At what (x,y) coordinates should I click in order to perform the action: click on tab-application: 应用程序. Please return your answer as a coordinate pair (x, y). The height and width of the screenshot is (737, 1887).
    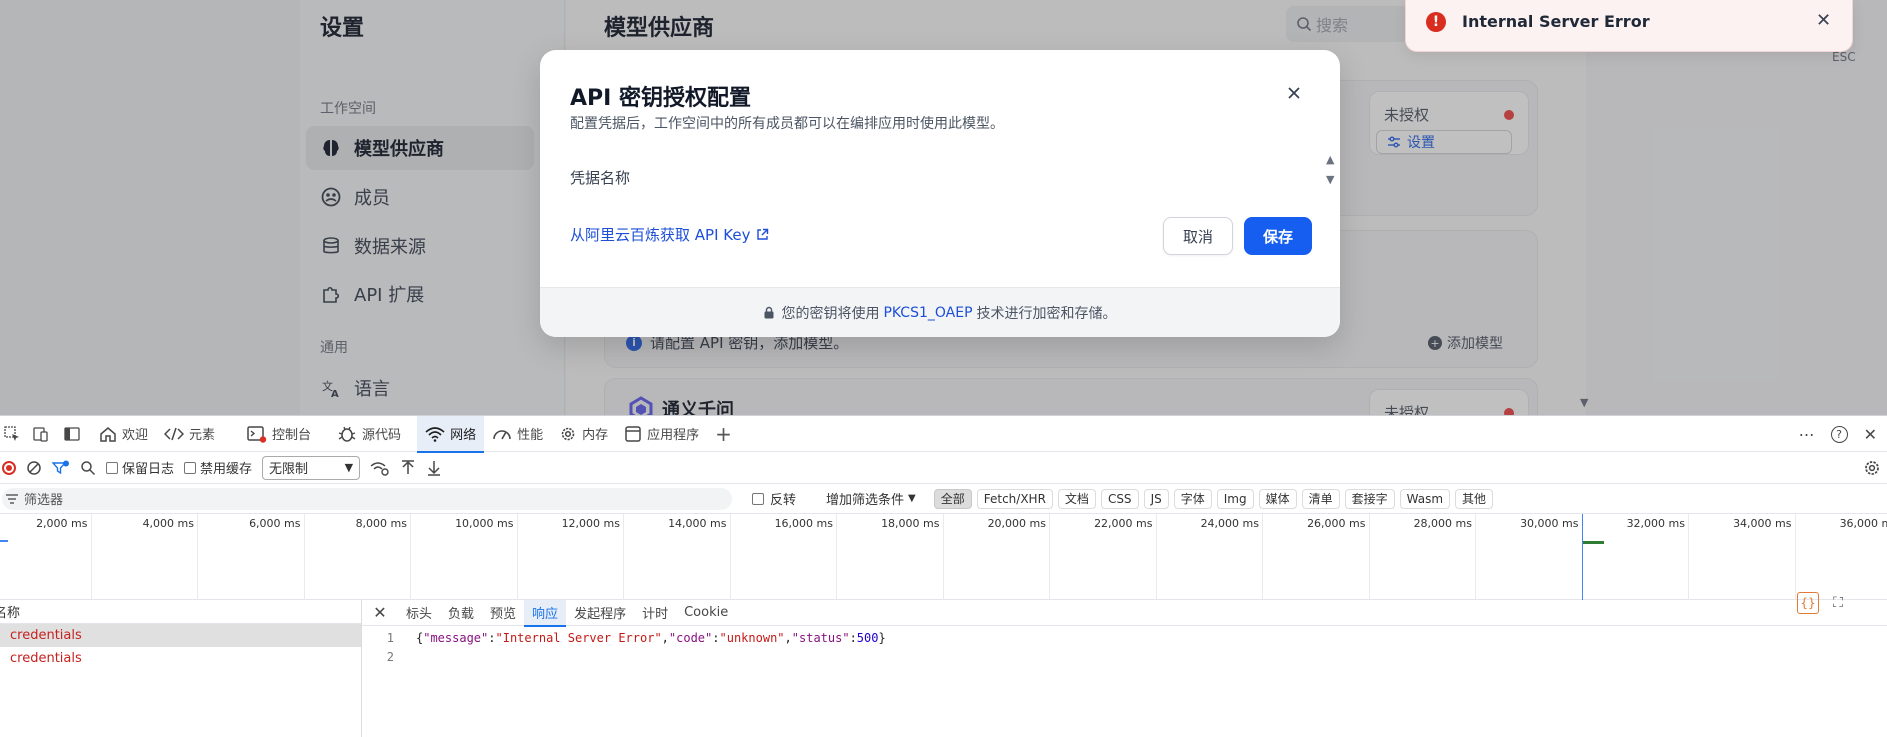
    Looking at the image, I should click on (661, 434).